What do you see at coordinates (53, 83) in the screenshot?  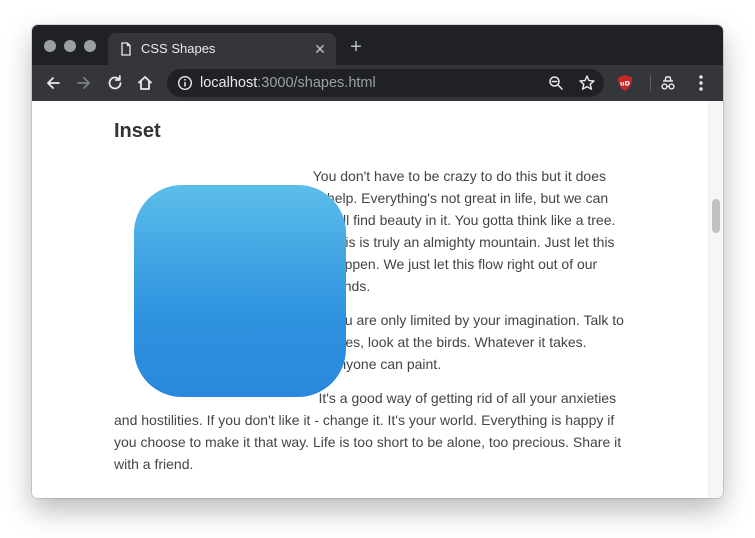 I see `back-arrow-icon` at bounding box center [53, 83].